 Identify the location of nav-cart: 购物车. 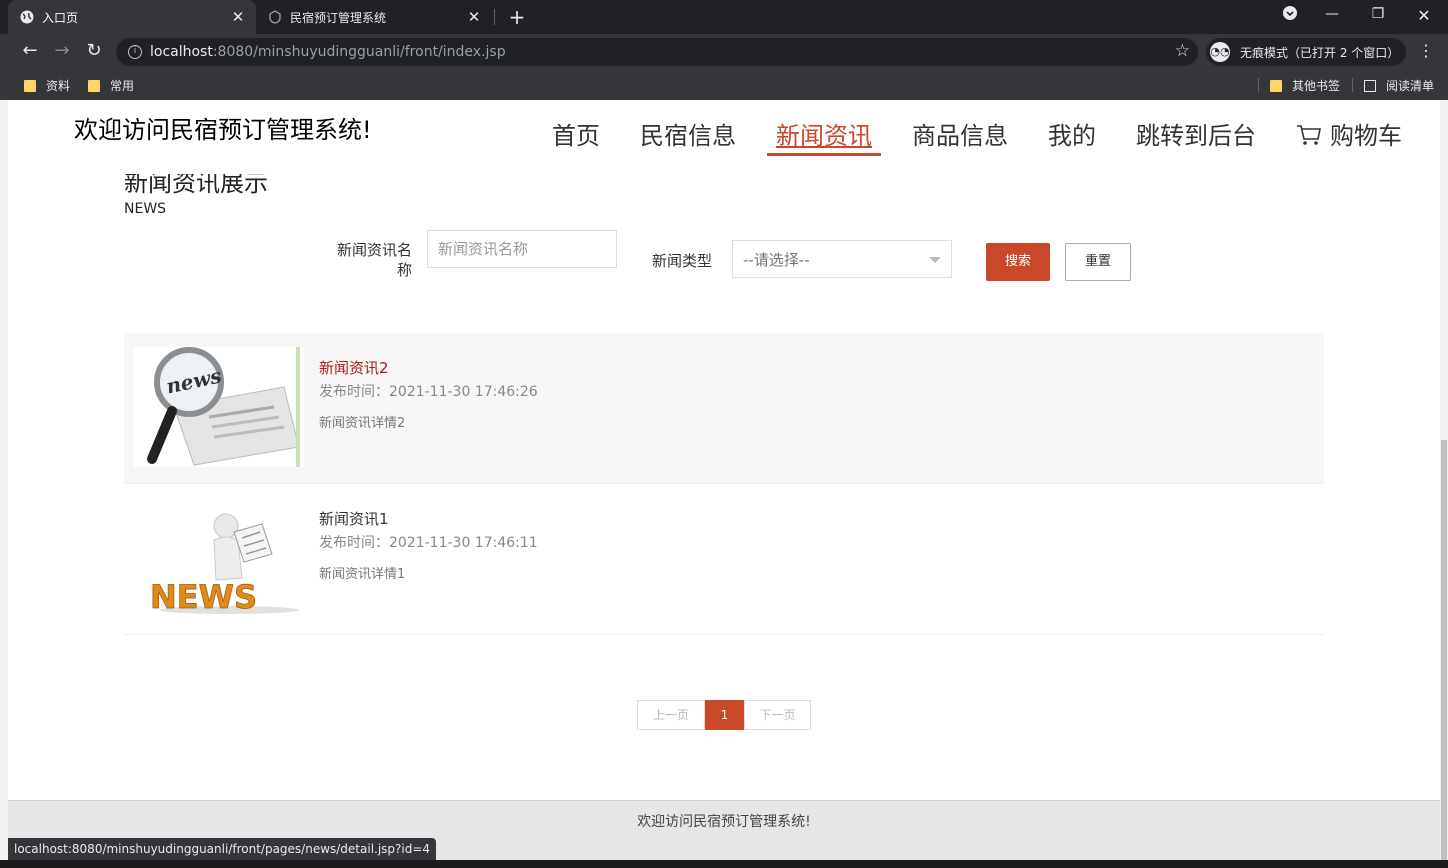
(1349, 135).